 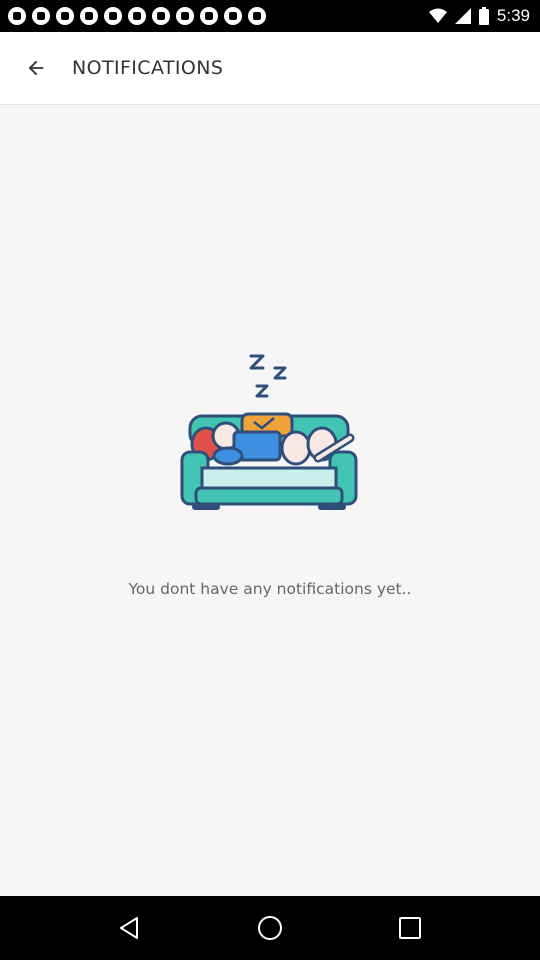 I want to click on status-bar: 5:39, so click(x=270, y=16).